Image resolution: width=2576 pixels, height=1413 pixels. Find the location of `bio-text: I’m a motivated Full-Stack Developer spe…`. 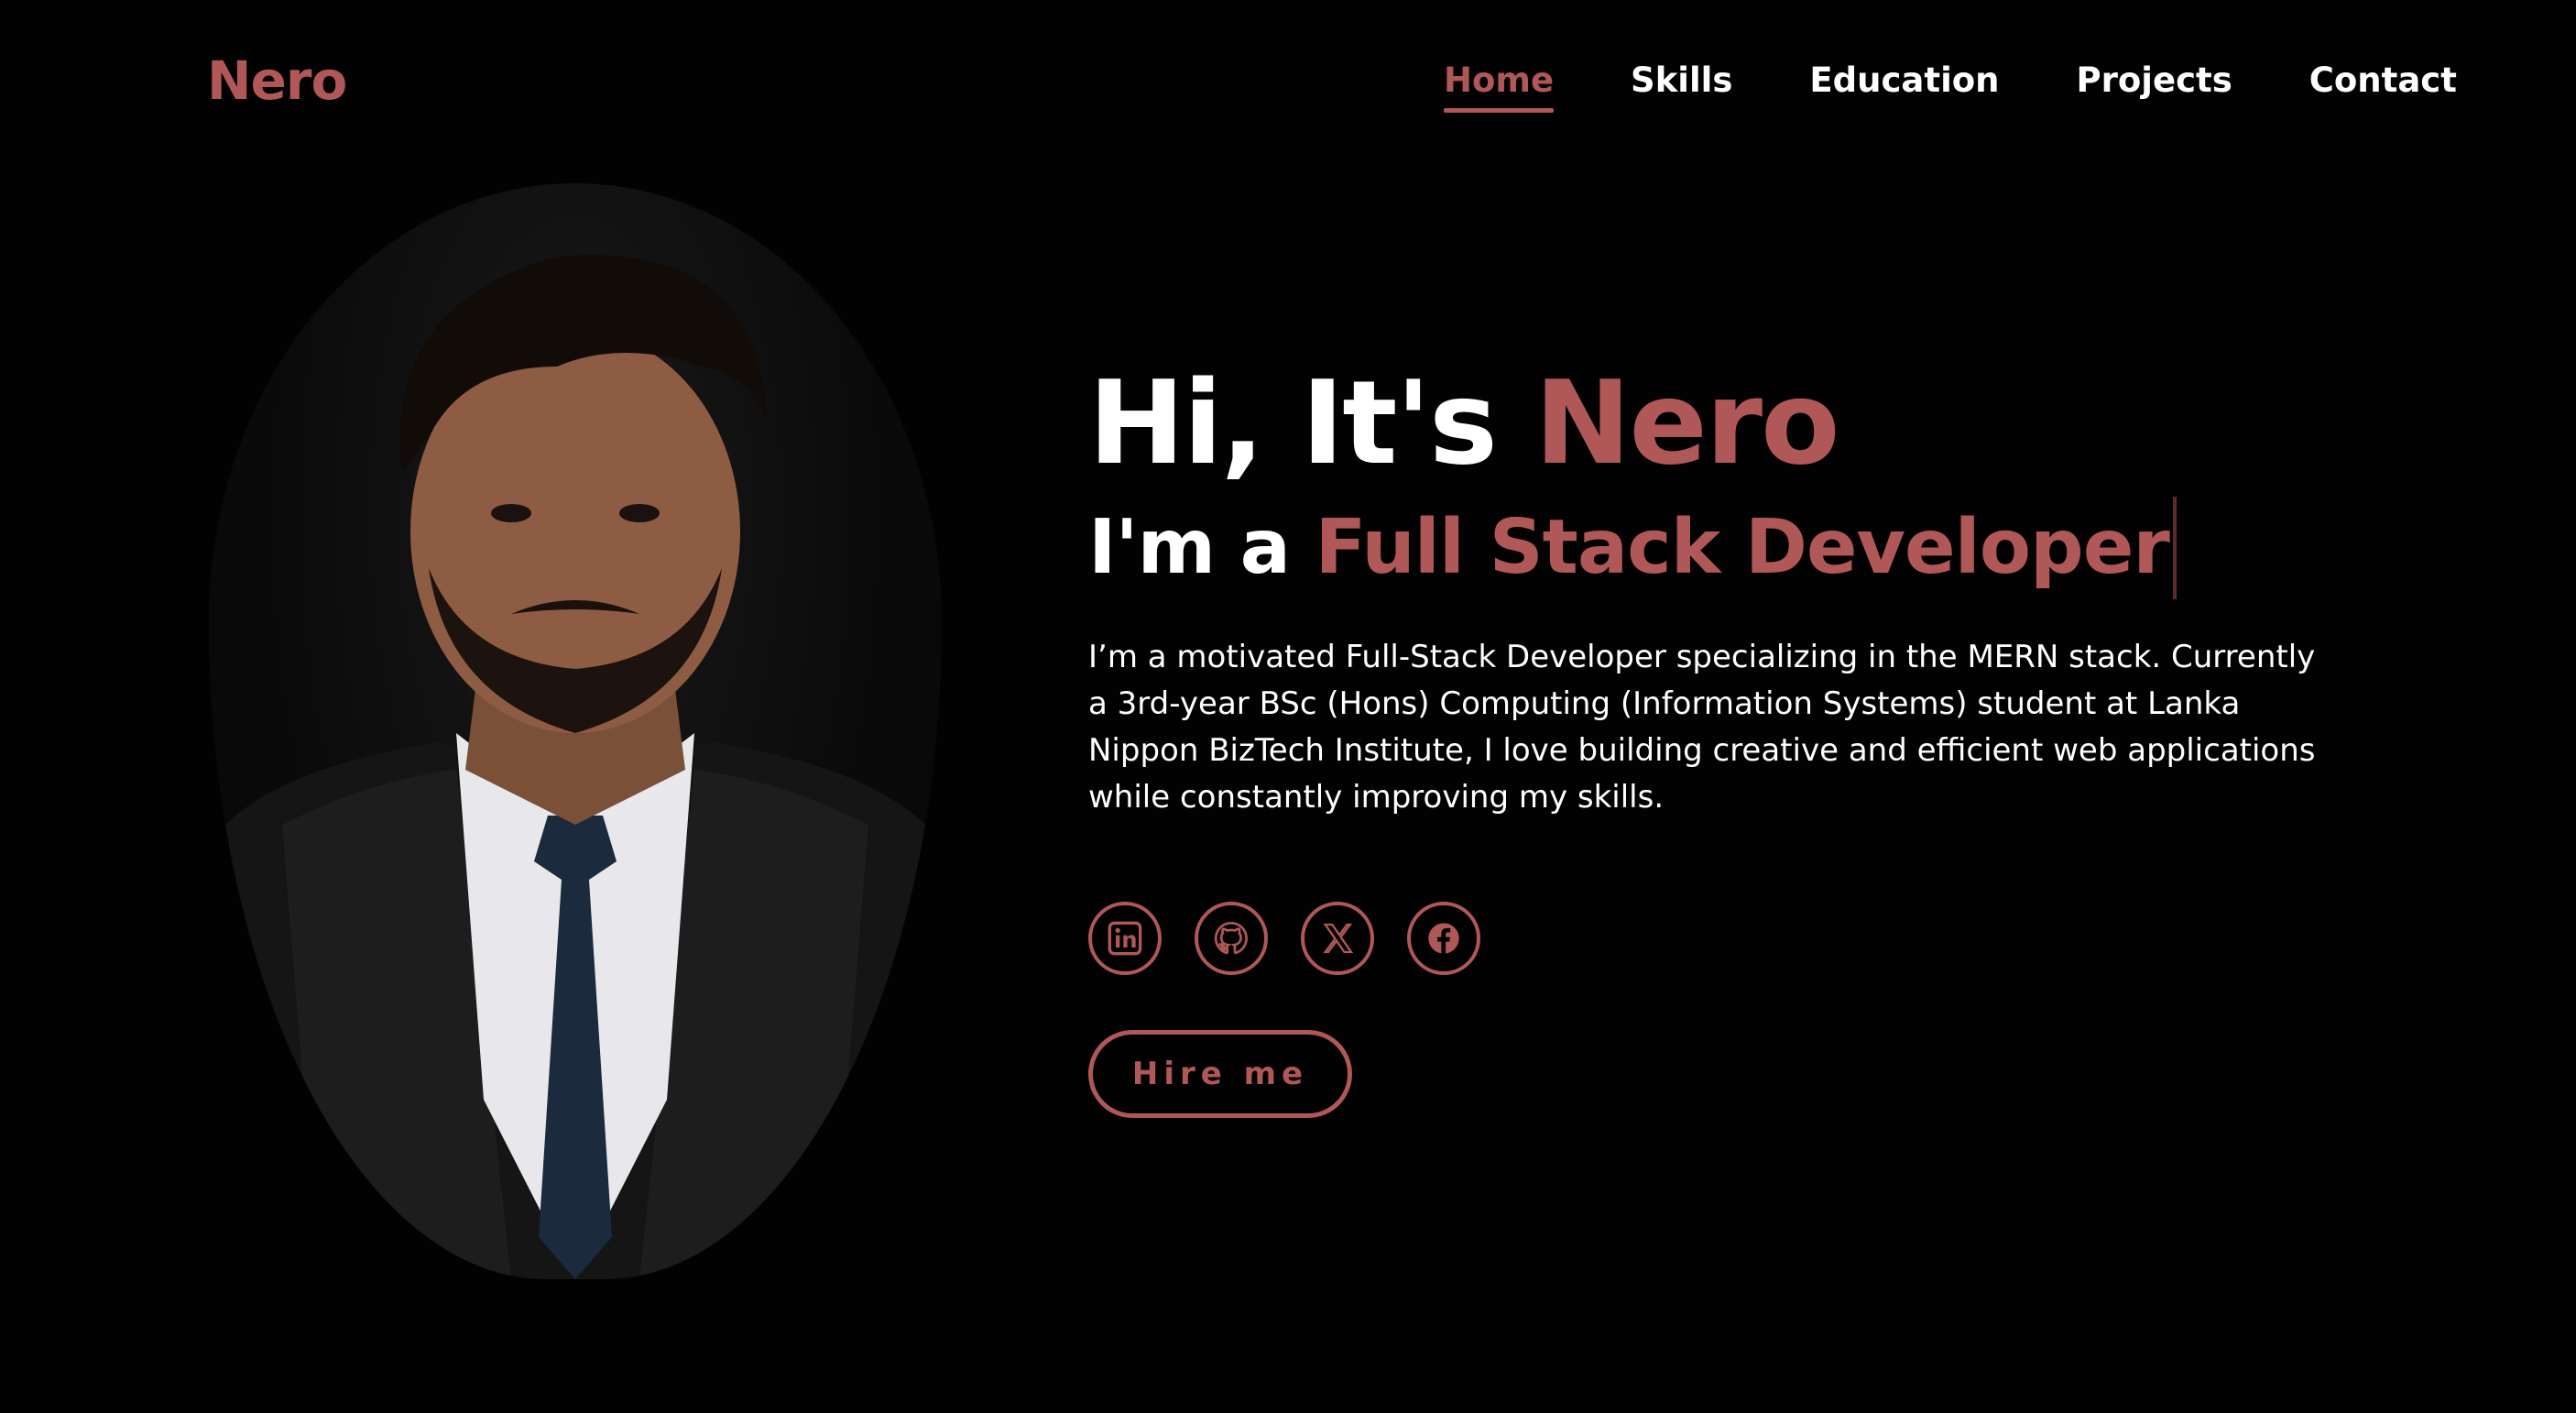

bio-text: I’m a motivated Full-Stack Developer spe… is located at coordinates (1702, 727).